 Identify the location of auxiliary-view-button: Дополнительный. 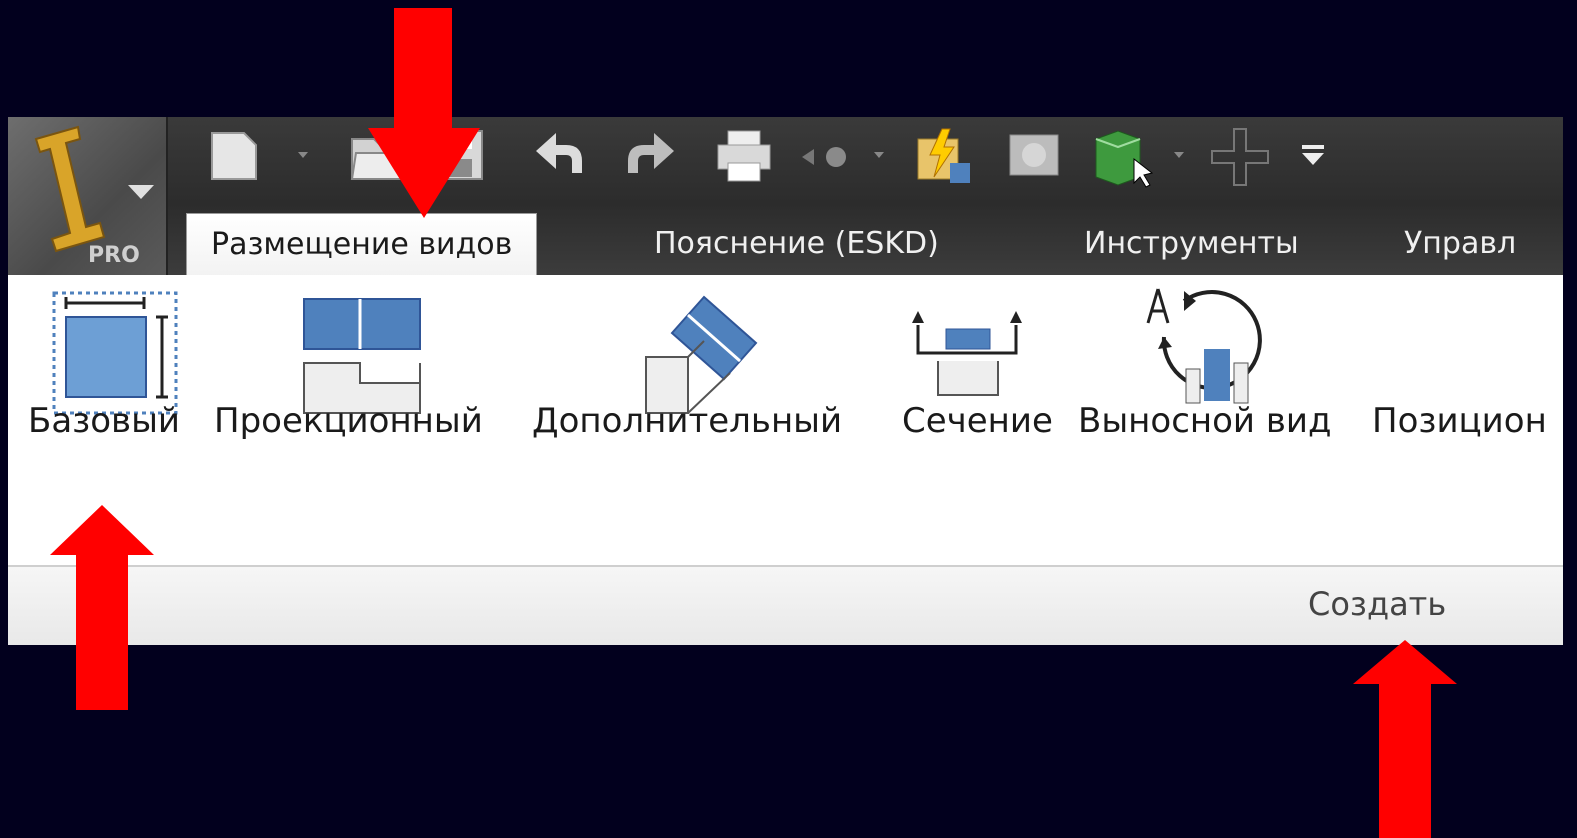
(698, 375).